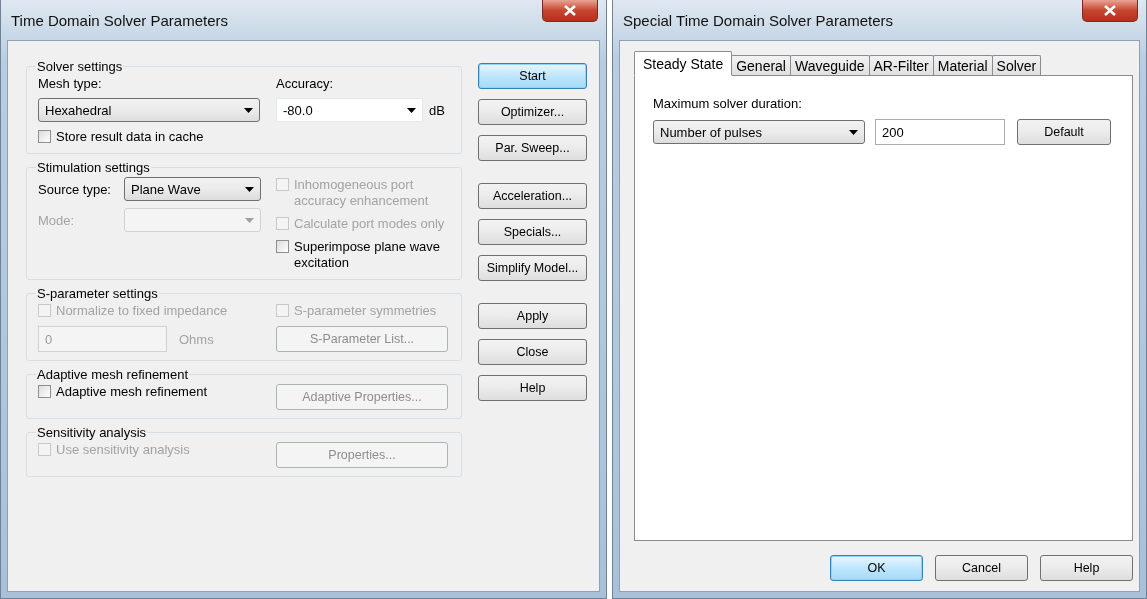 This screenshot has height=599, width=1147. I want to click on checkbox-label: Calculate port modes only, so click(369, 224).